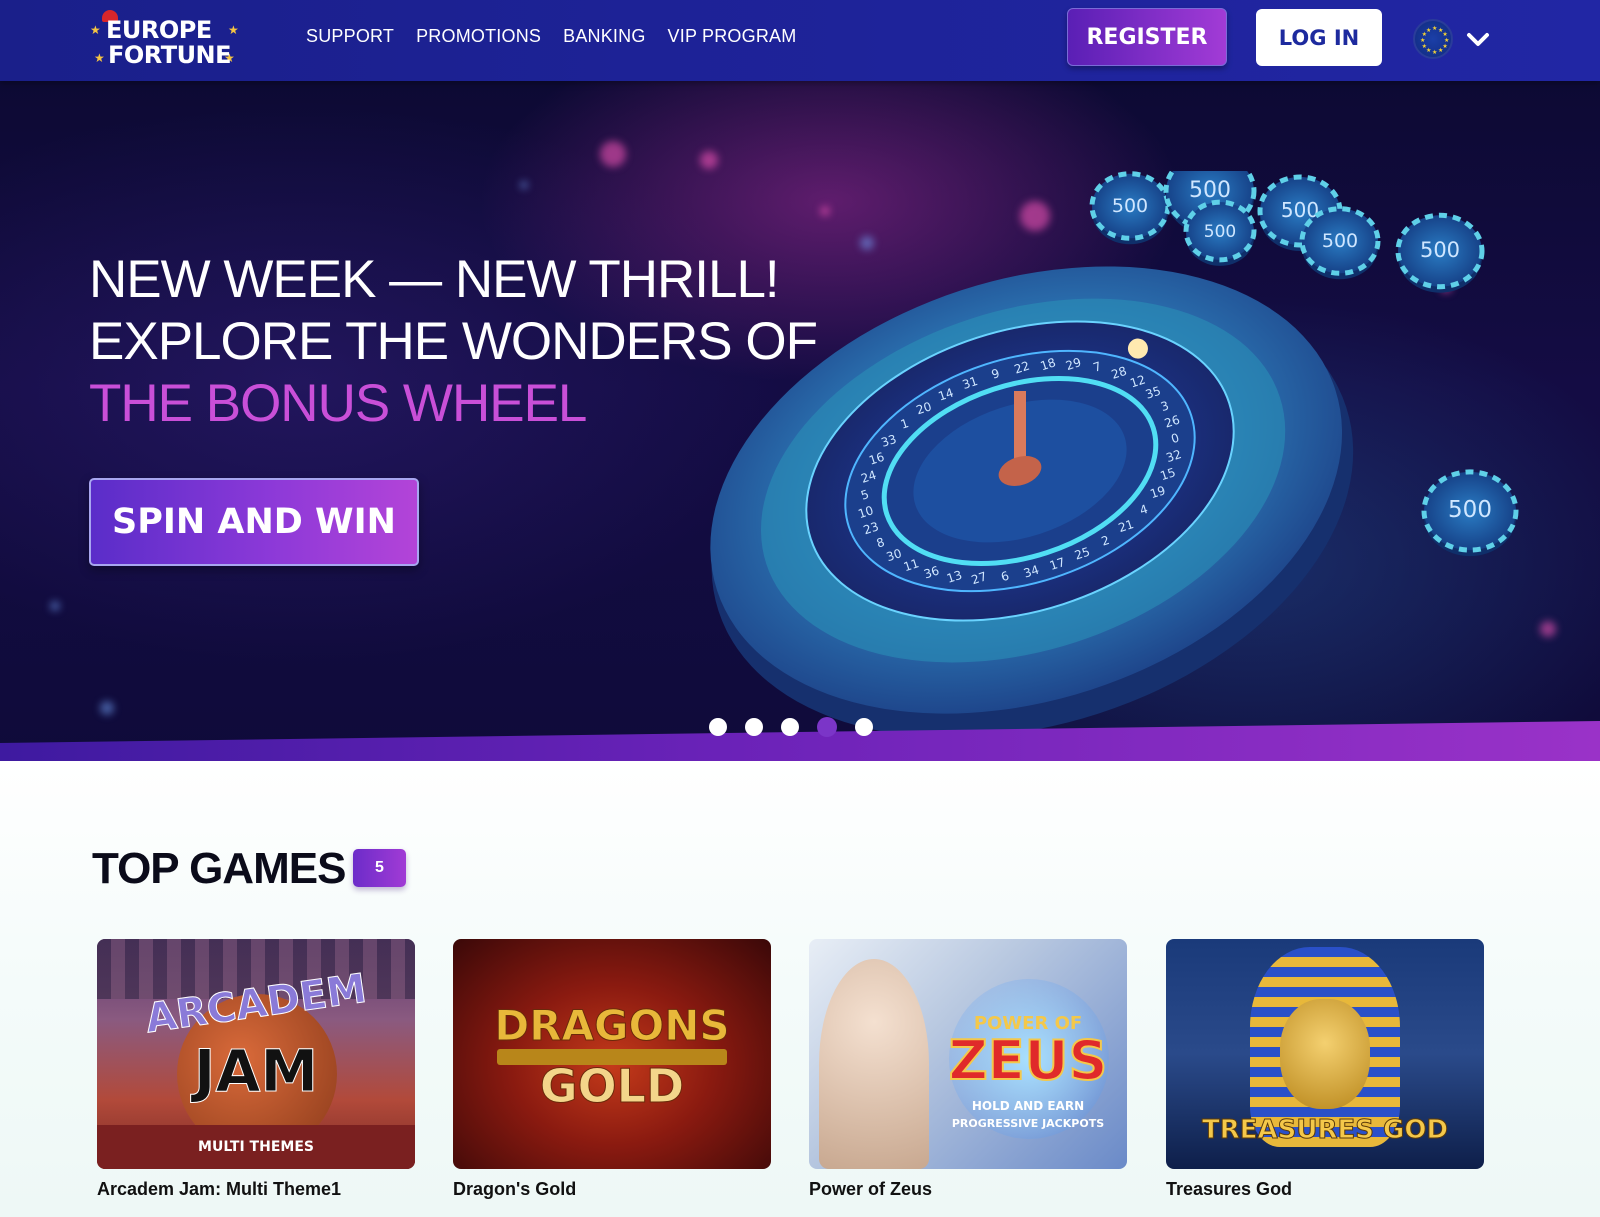 Image resolution: width=1600 pixels, height=1217 pixels. I want to click on logo-text-europe: EUROPE, so click(159, 30).